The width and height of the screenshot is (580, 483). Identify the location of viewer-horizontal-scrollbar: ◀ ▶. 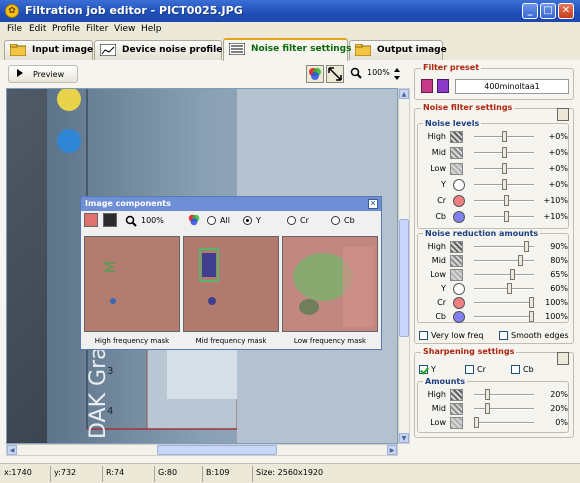
(202, 450).